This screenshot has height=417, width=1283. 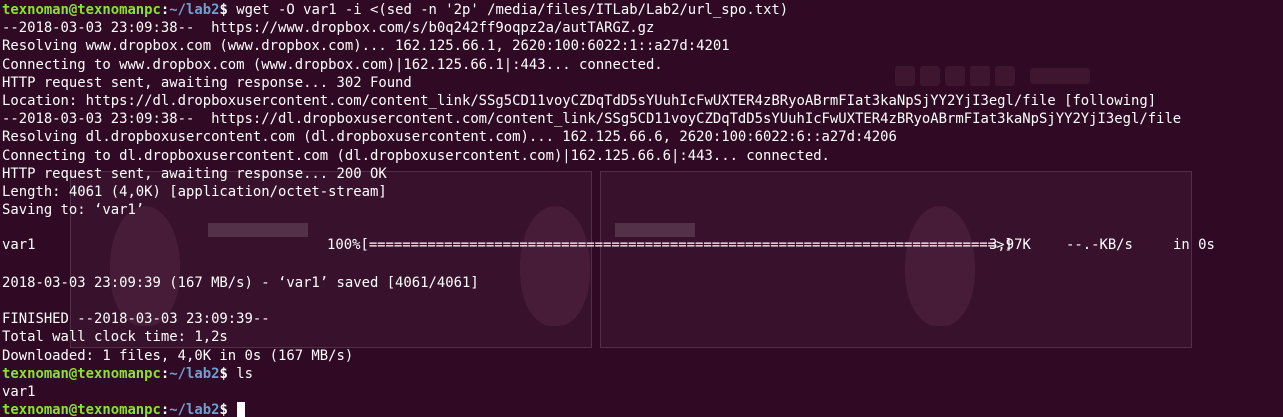 I want to click on progress-size: 3,97K, so click(x=1010, y=245).